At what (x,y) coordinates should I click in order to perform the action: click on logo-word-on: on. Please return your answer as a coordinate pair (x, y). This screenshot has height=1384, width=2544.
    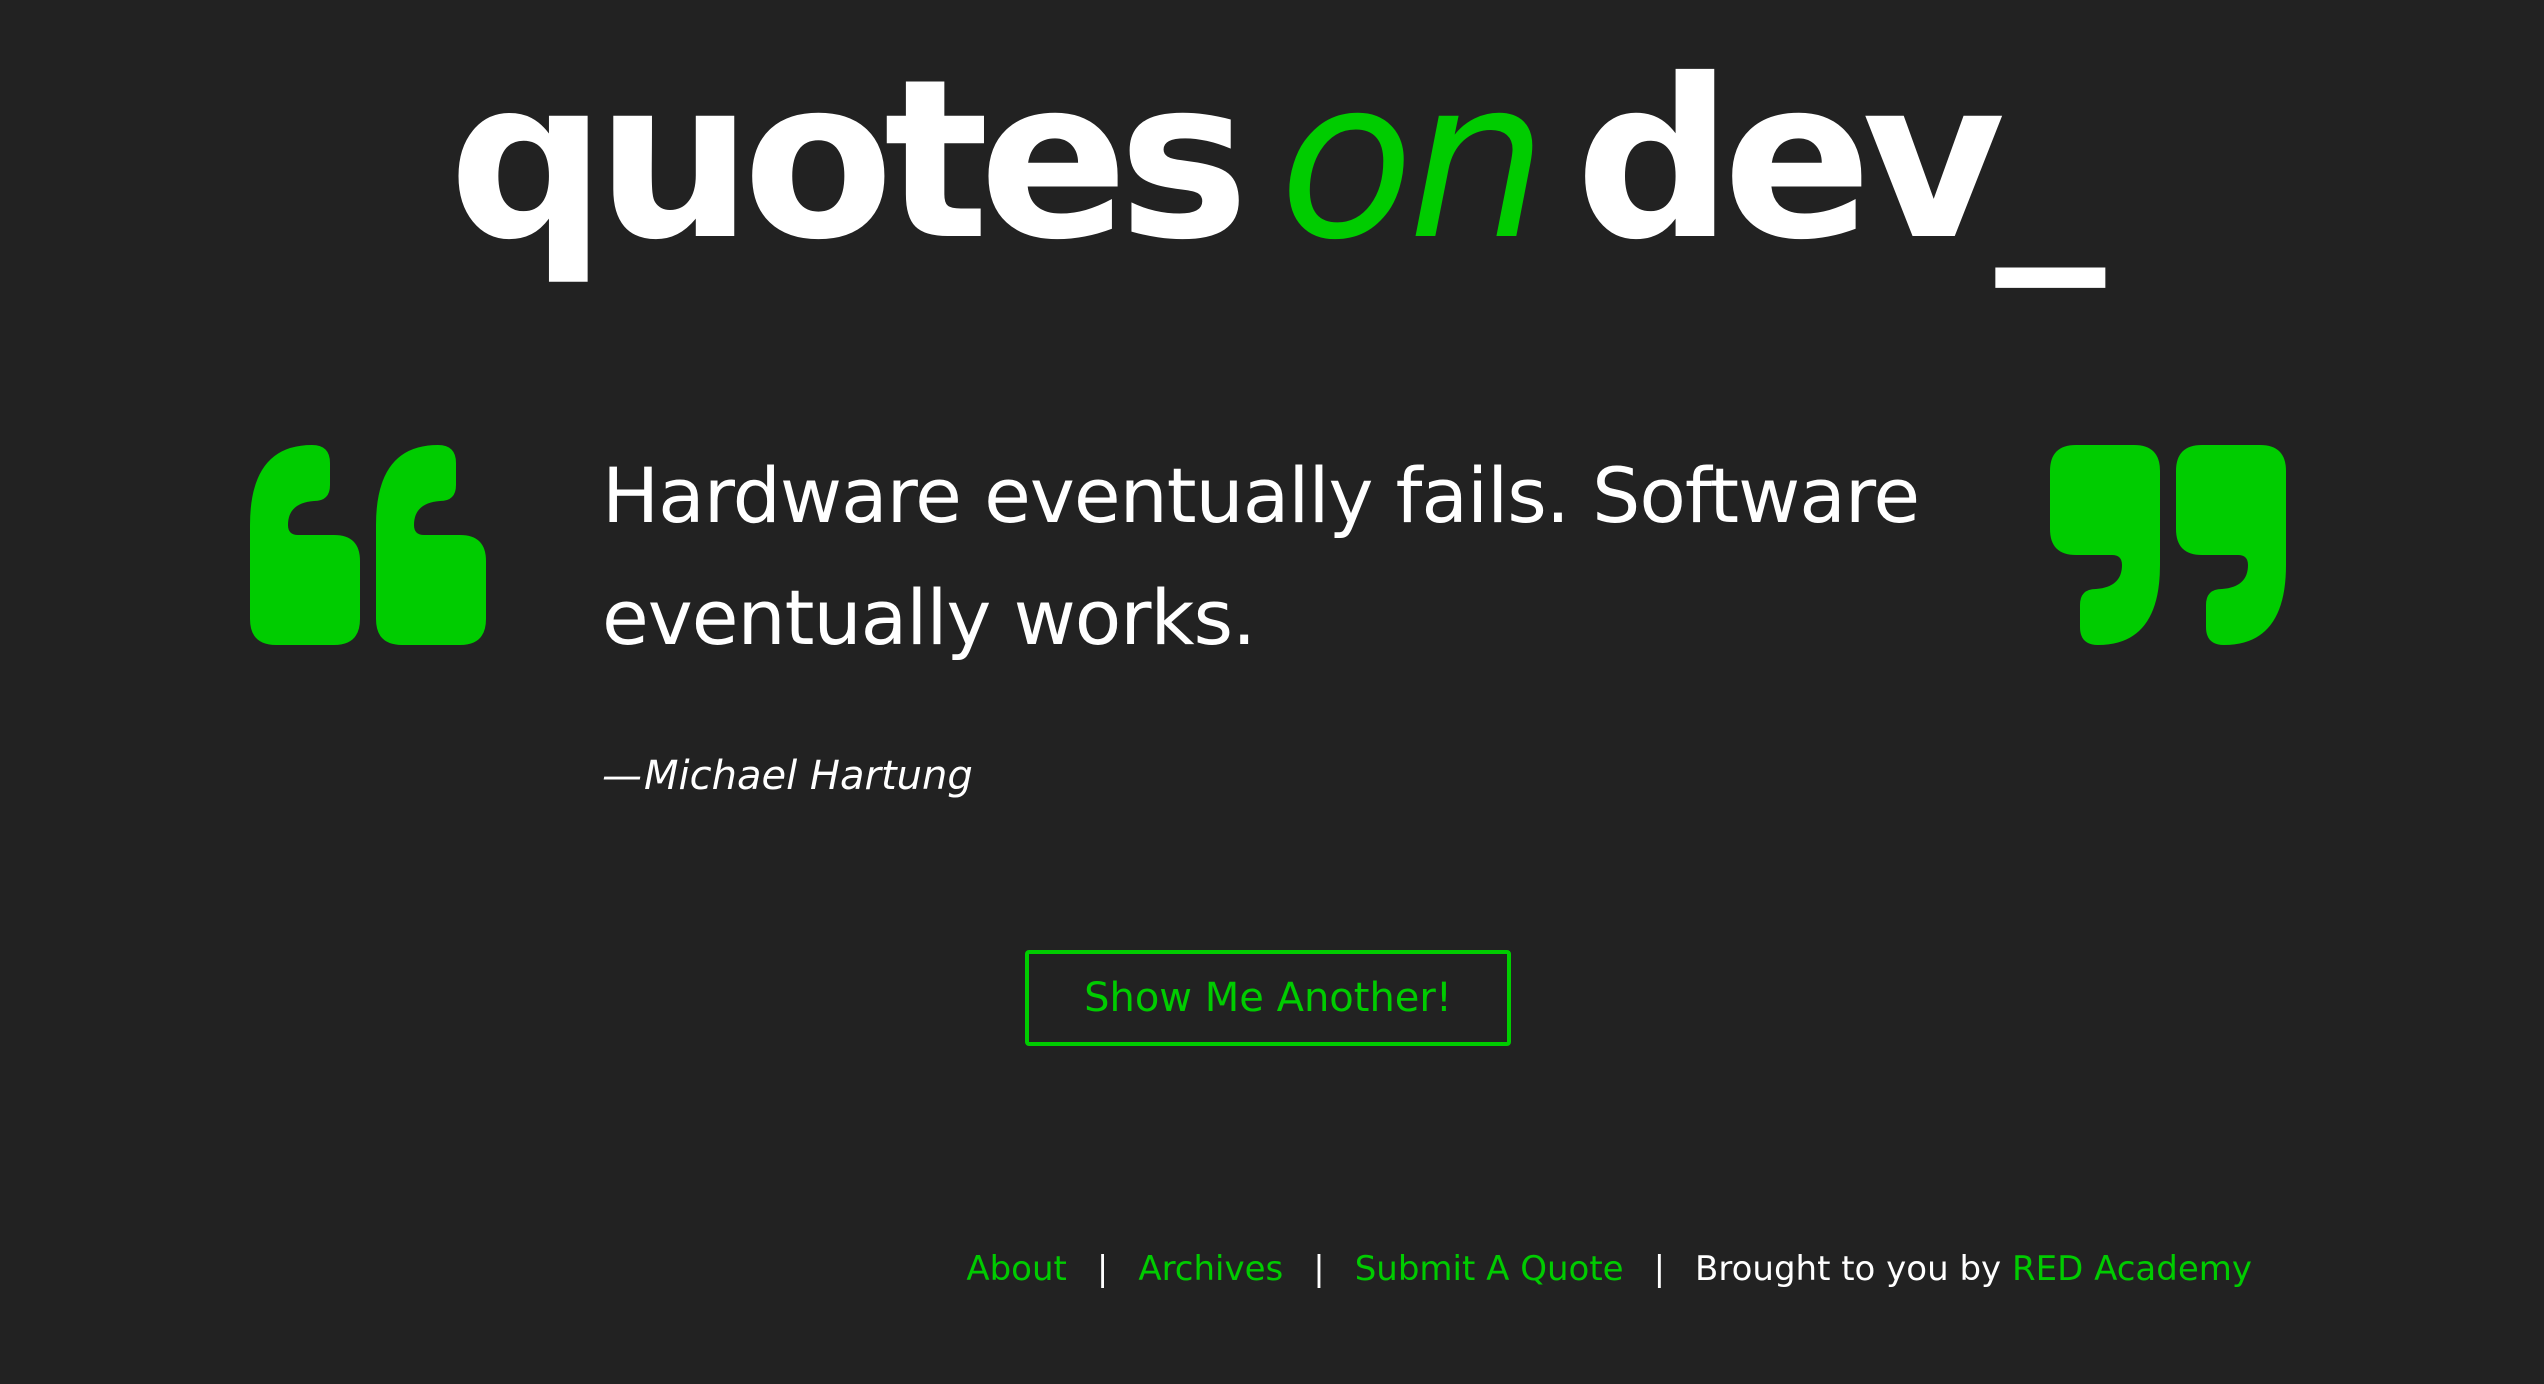
    Looking at the image, I should click on (1413, 160).